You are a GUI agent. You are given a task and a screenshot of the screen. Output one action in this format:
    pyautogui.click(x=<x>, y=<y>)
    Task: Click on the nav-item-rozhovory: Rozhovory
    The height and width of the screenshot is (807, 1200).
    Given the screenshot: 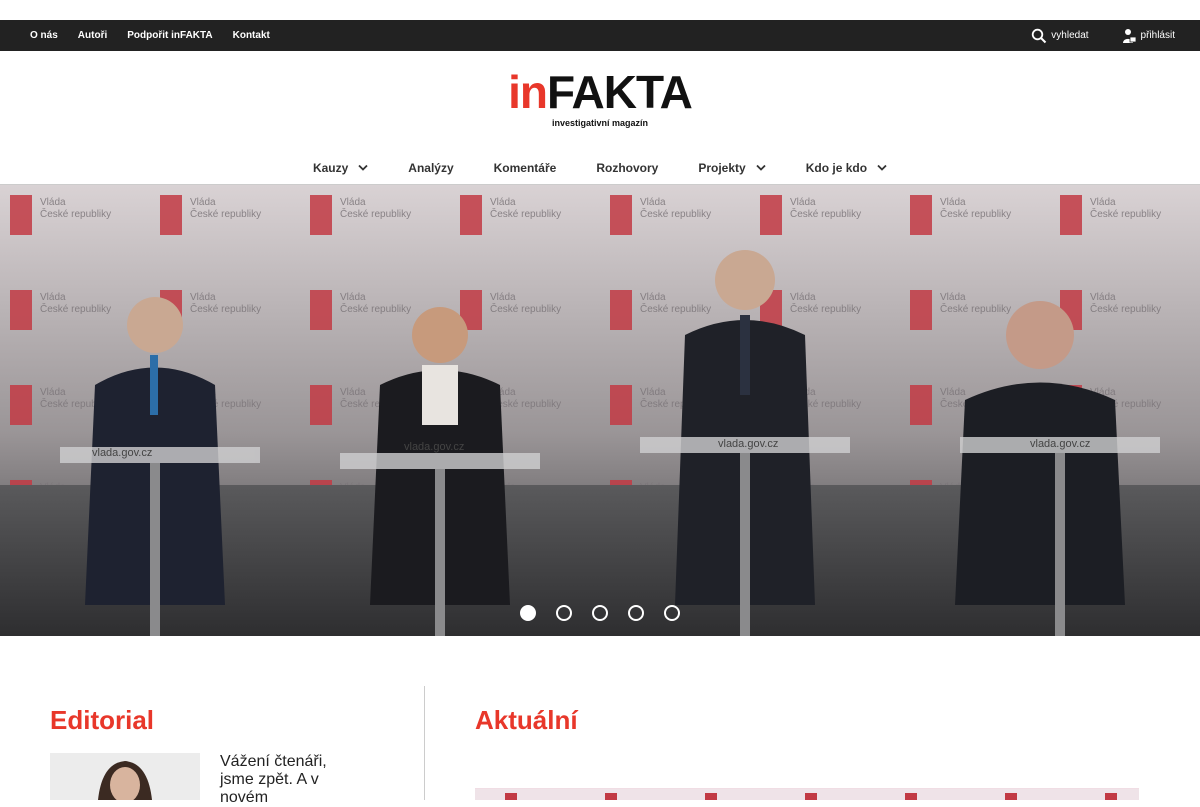 What is the action you would take?
    pyautogui.click(x=627, y=168)
    